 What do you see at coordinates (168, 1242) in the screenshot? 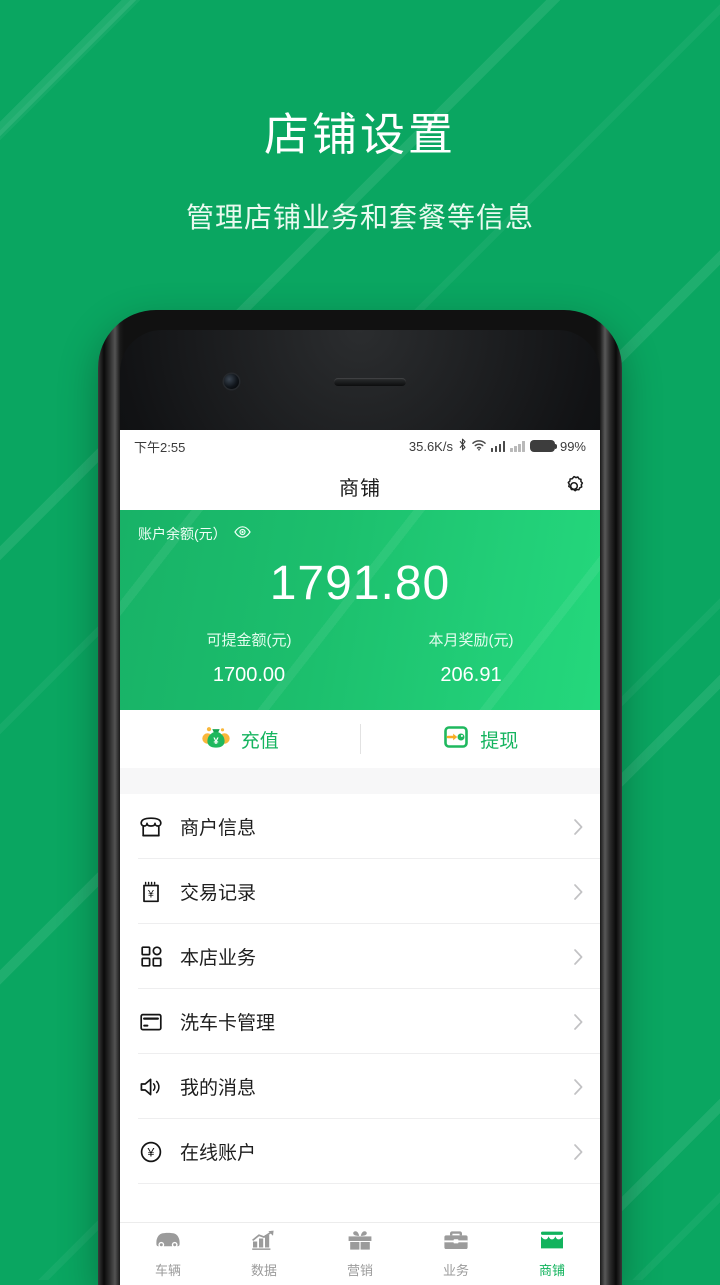
I see `car-icon` at bounding box center [168, 1242].